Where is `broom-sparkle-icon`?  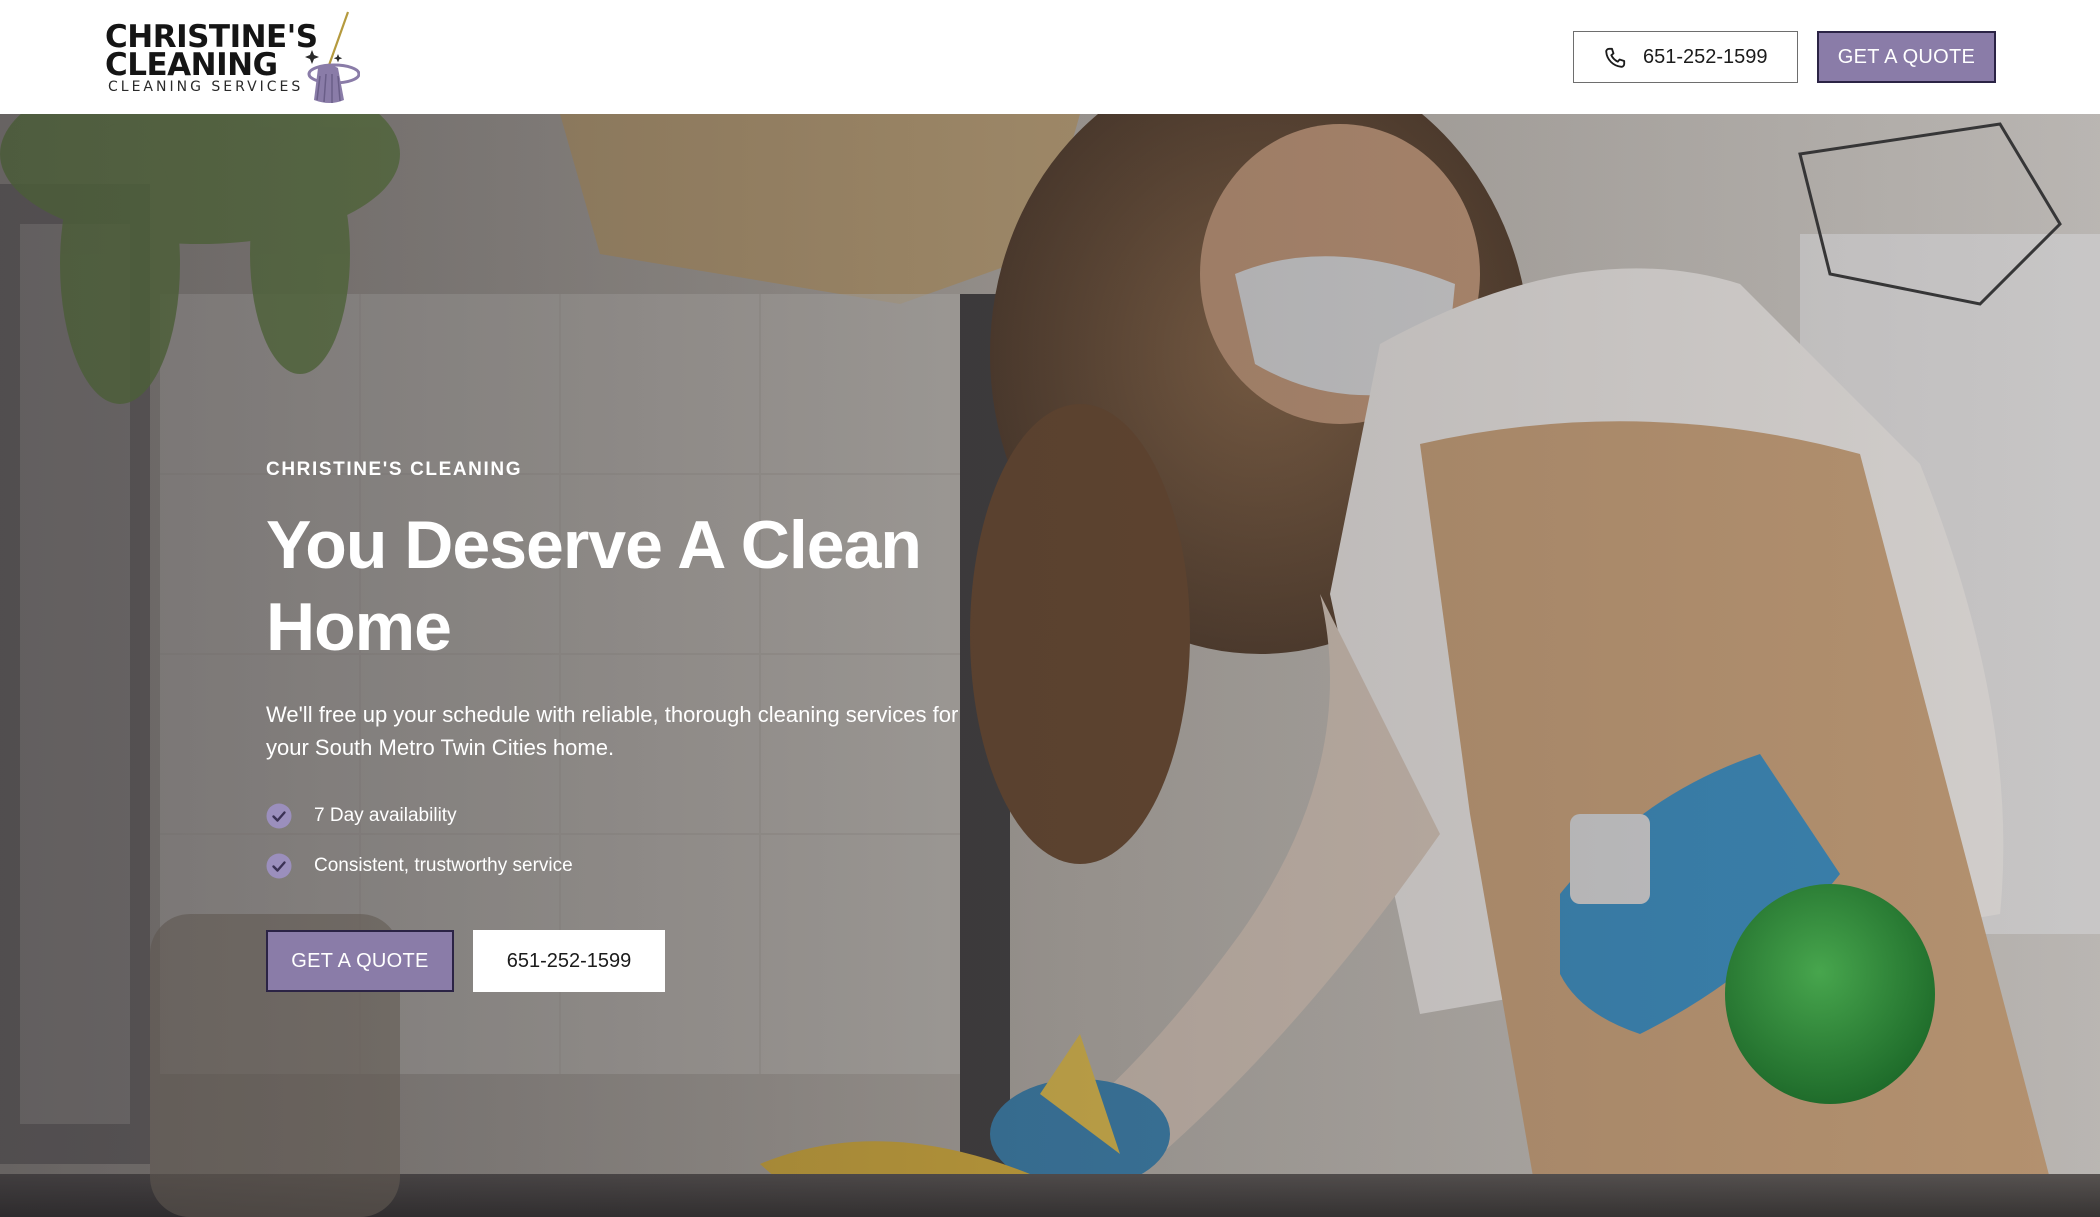 broom-sparkle-icon is located at coordinates (332, 57).